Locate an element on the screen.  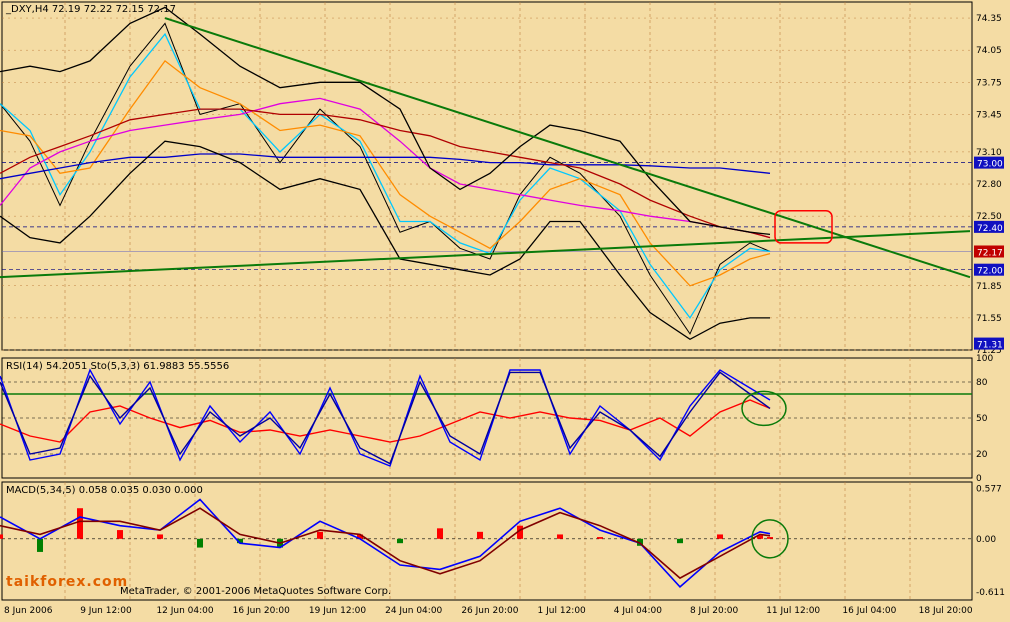
y-tick-label: 0.577 is located at coordinates (989, 489).